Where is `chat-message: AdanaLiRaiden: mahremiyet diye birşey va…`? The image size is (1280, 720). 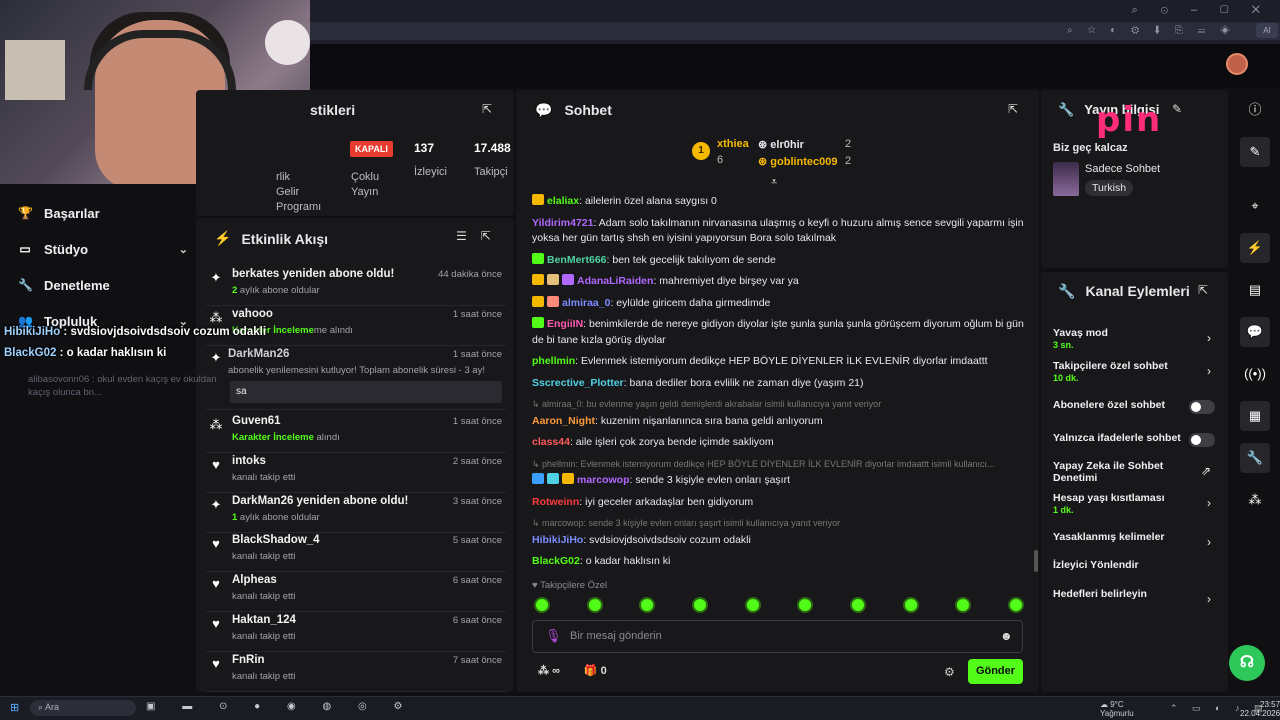
chat-message: AdanaLiRaiden: mahremiyet diye birşey va… is located at coordinates (780, 282).